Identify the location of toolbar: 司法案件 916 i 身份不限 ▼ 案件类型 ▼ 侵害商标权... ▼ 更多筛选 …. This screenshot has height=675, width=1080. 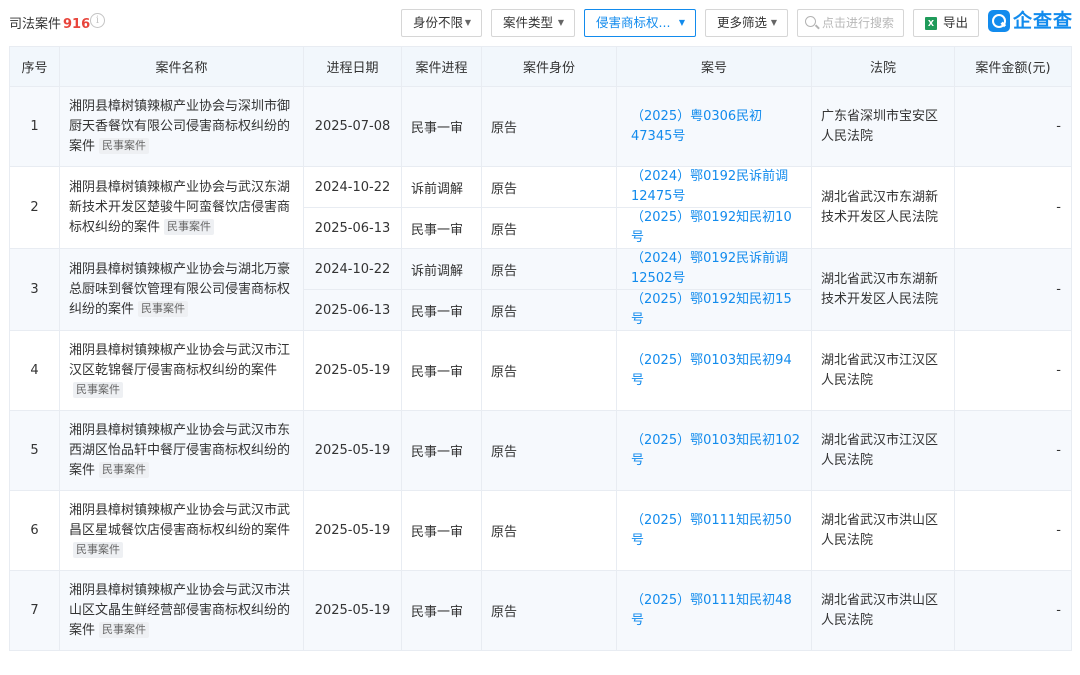
(540, 23).